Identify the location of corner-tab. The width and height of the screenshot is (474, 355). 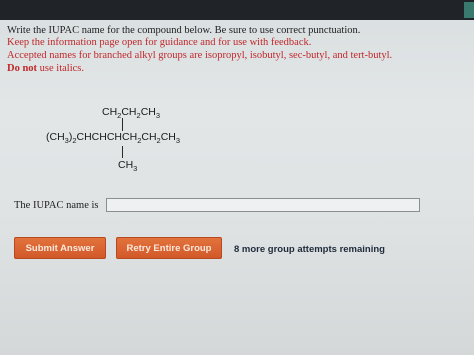
(469, 10).